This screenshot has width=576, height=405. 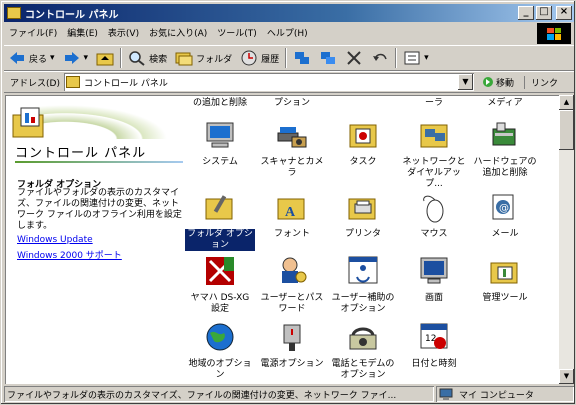 What do you see at coordinates (35, 83) in the screenshot?
I see `address-label: アドレス(D)` at bounding box center [35, 83].